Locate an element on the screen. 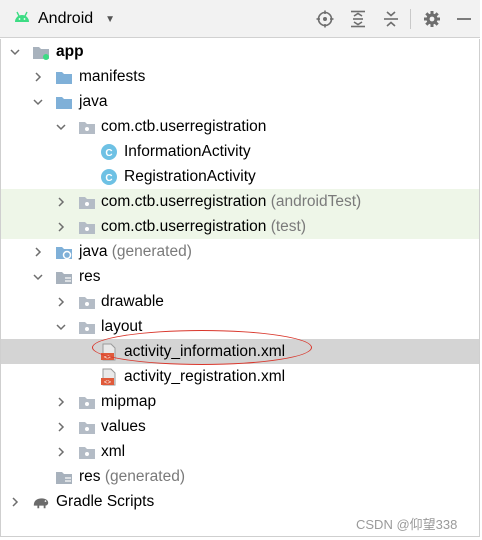  tree-item-information-activity: C InformationActivity is located at coordinates (240, 151).